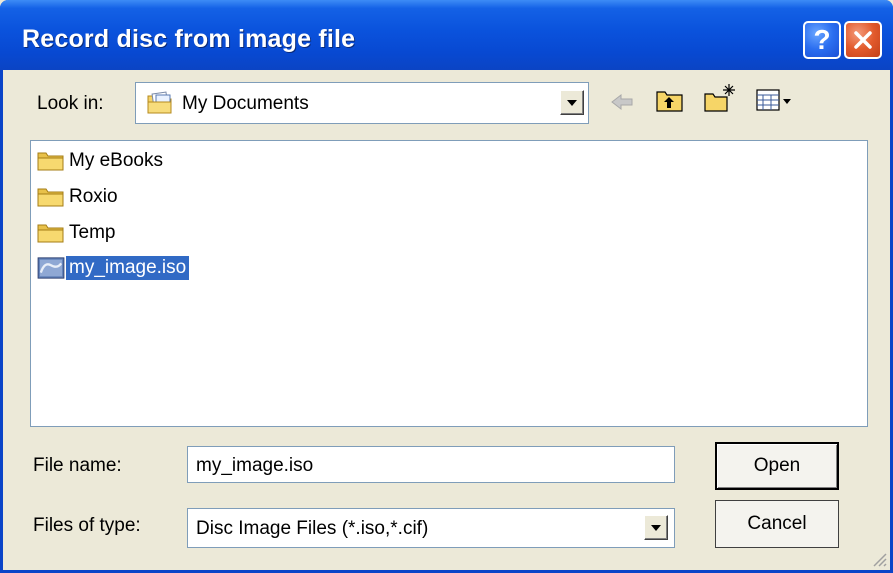 This screenshot has height=573, width=893. Describe the element at coordinates (774, 101) in the screenshot. I see `view-menu-icon` at that location.